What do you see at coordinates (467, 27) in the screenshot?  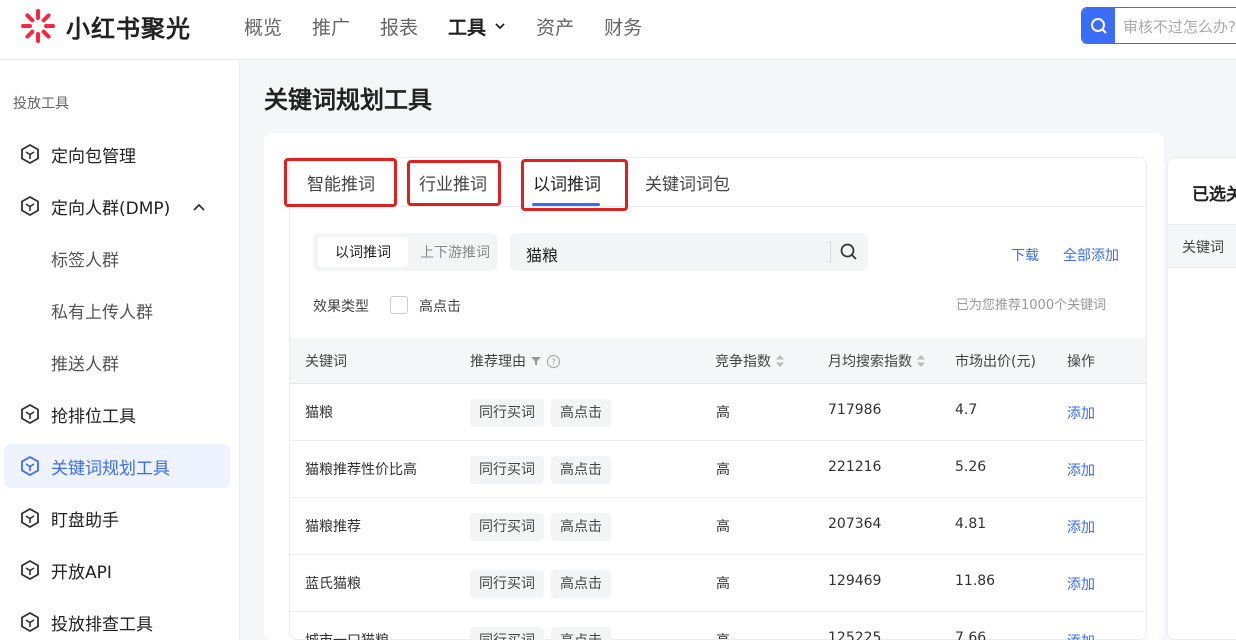 I see `nav-tools-label: 工具` at bounding box center [467, 27].